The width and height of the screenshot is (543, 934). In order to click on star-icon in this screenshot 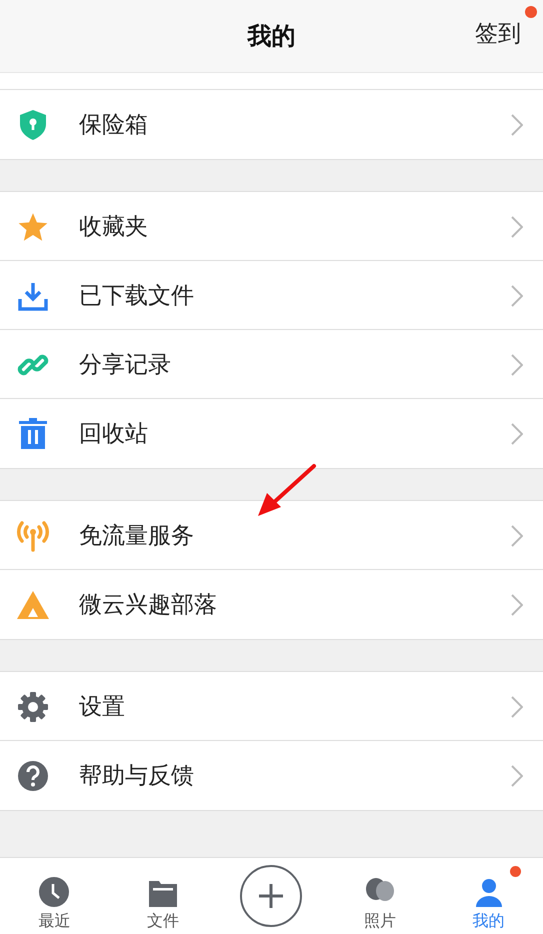, I will do `click(33, 227)`.